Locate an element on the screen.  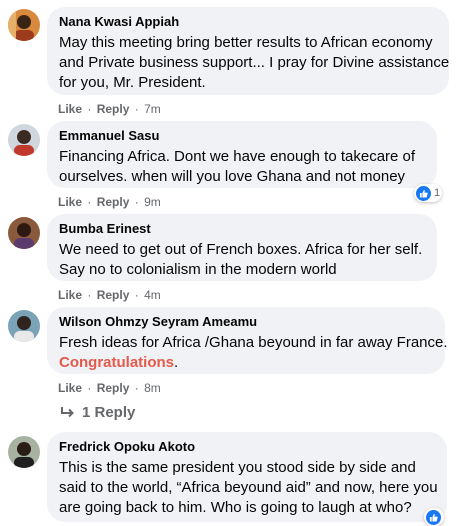
punctuation: . is located at coordinates (176, 362).